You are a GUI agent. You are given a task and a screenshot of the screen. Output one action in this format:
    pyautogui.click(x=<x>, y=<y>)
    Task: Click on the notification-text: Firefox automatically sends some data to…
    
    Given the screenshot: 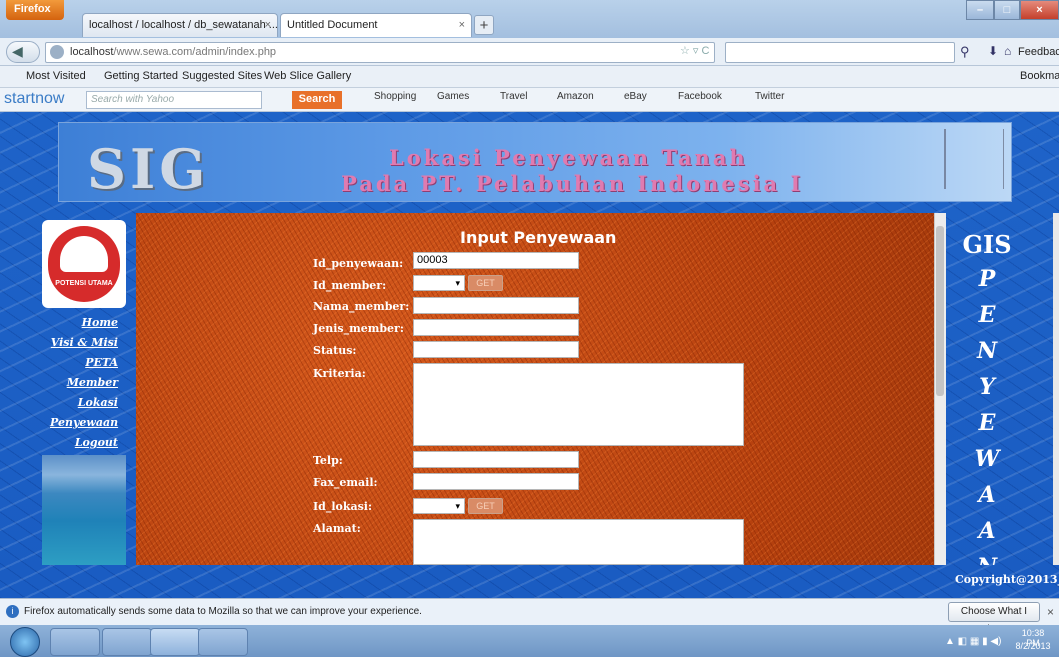 What is the action you would take?
    pyautogui.click(x=223, y=611)
    